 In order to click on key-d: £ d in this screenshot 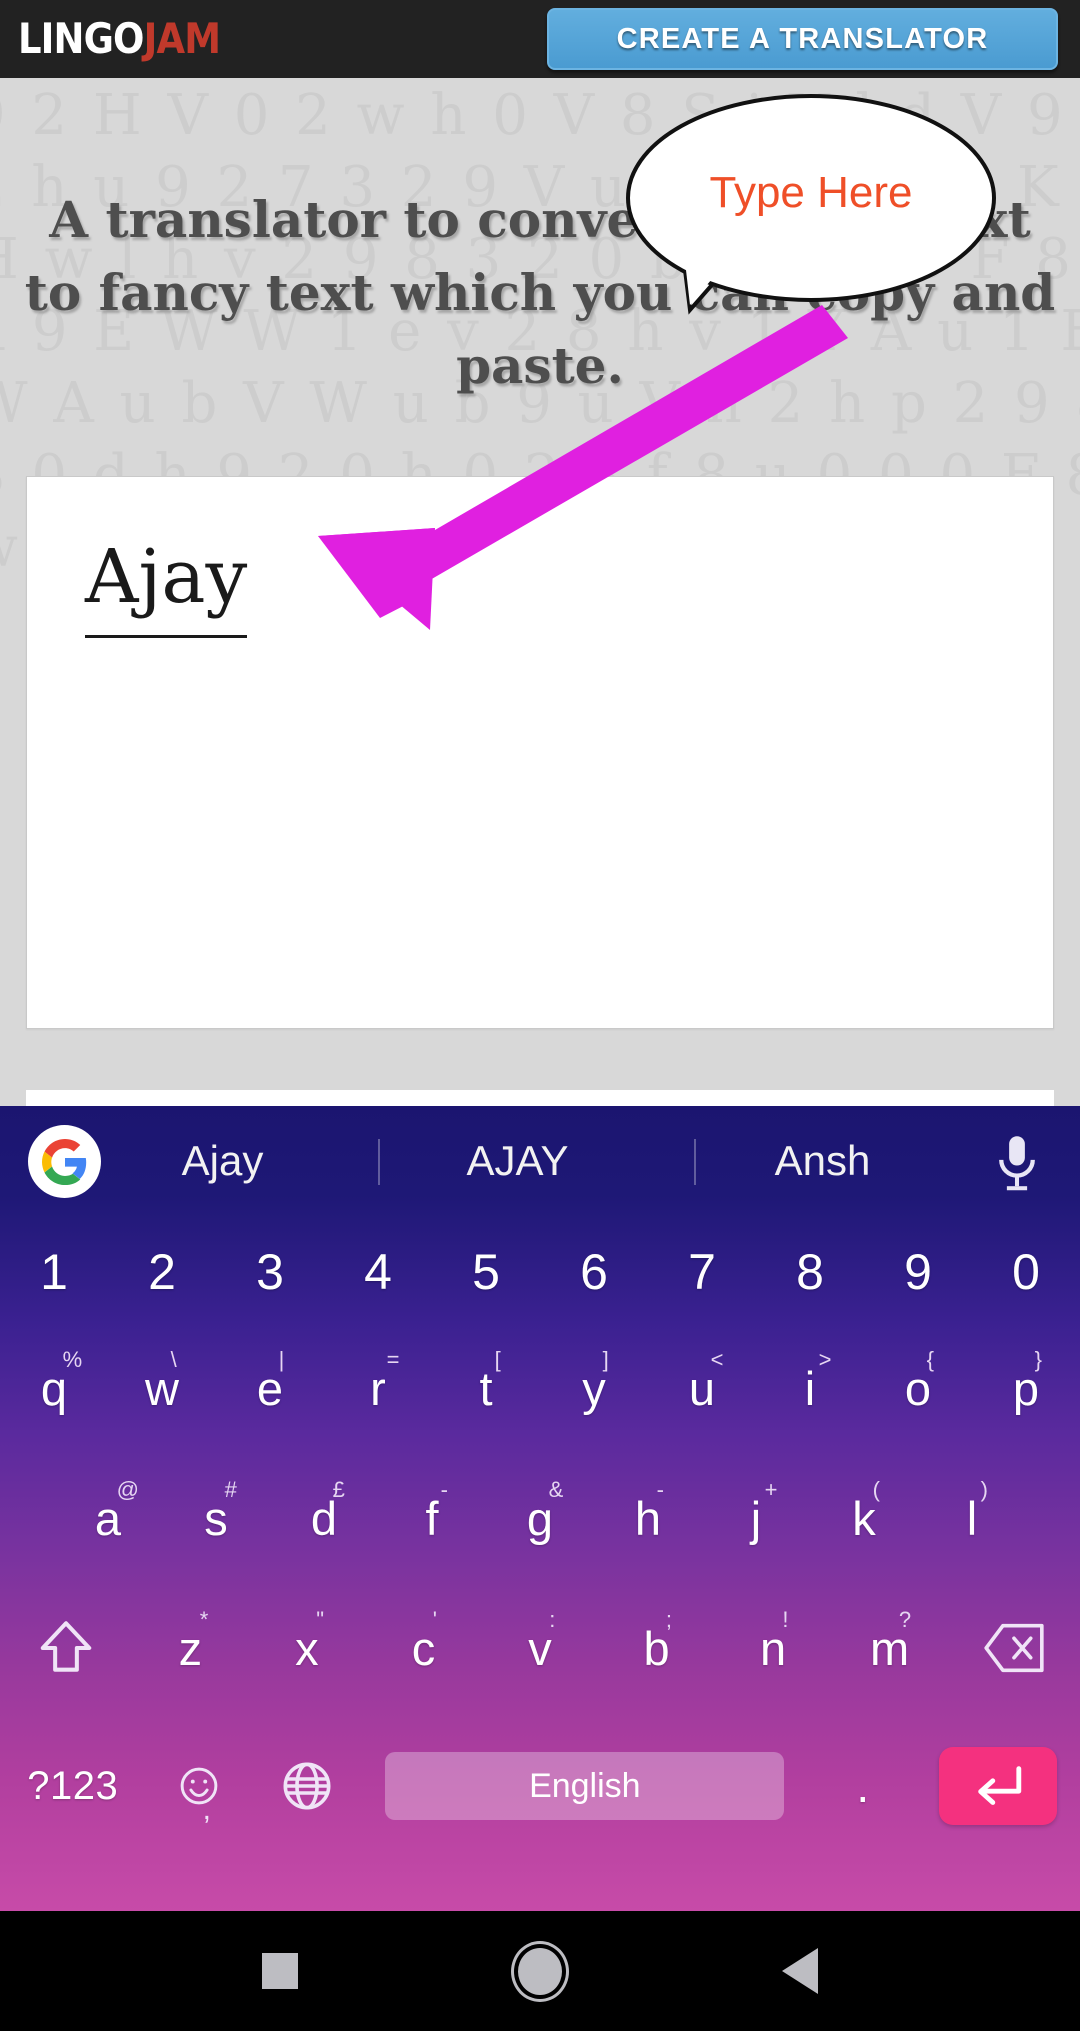, I will do `click(324, 1518)`.